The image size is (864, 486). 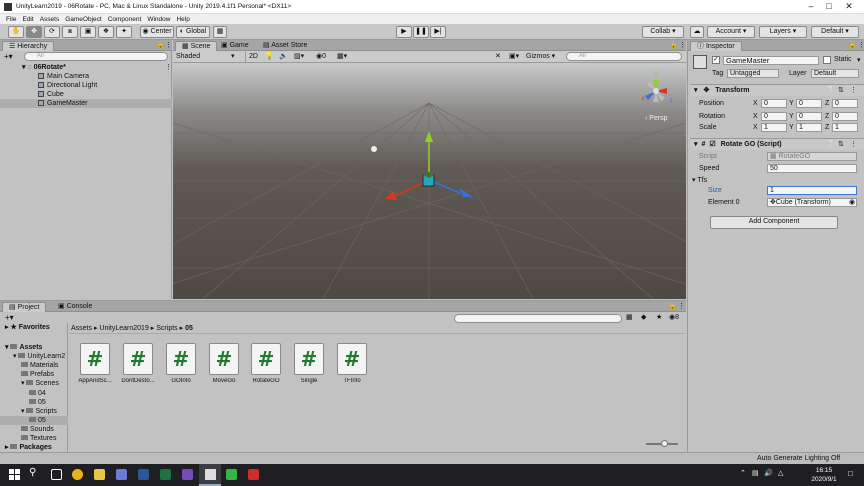 What do you see at coordinates (498, 57) in the screenshot?
I see `tools-icon: ✕` at bounding box center [498, 57].